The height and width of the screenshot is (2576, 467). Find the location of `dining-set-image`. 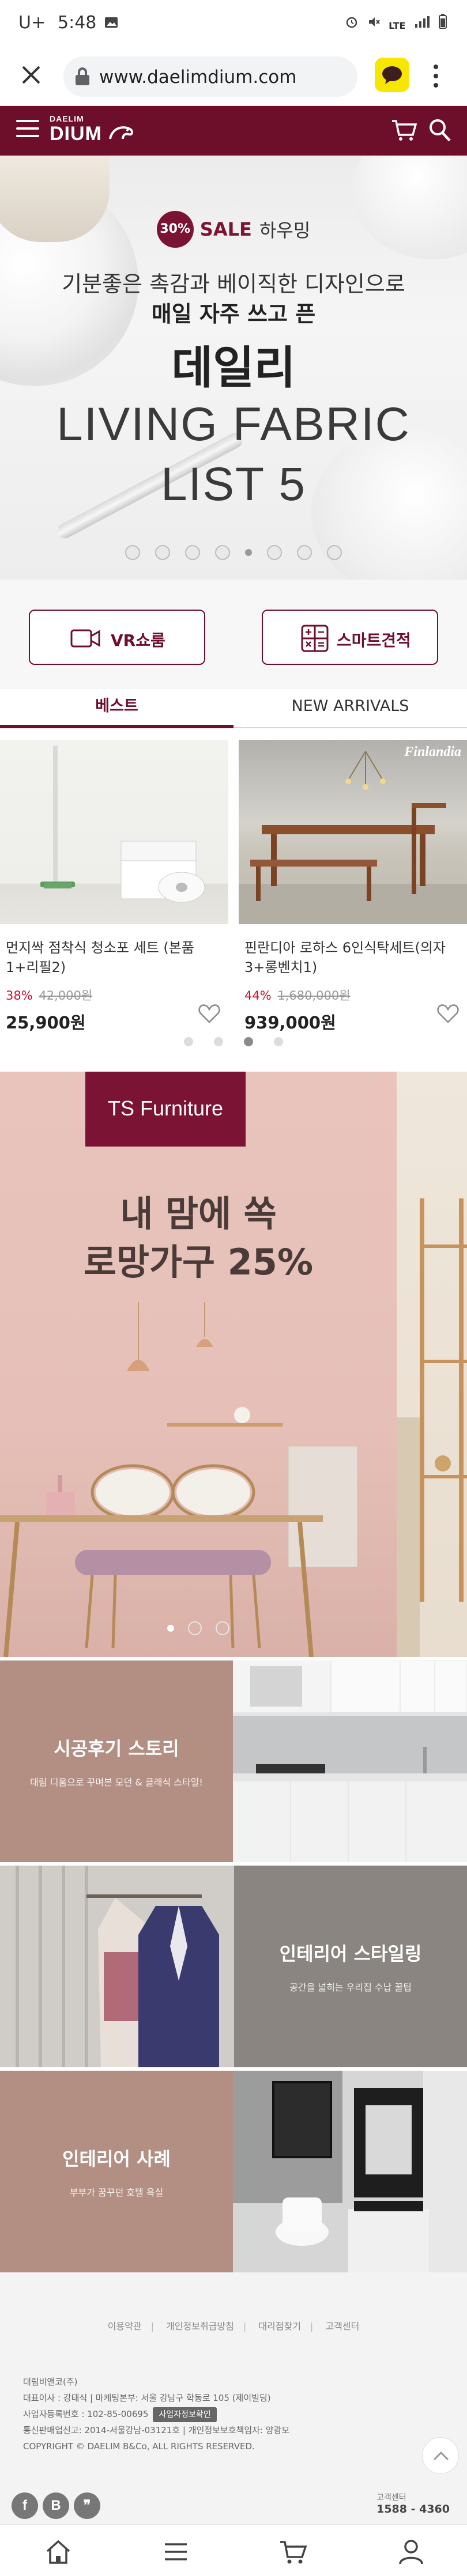

dining-set-image is located at coordinates (353, 837).